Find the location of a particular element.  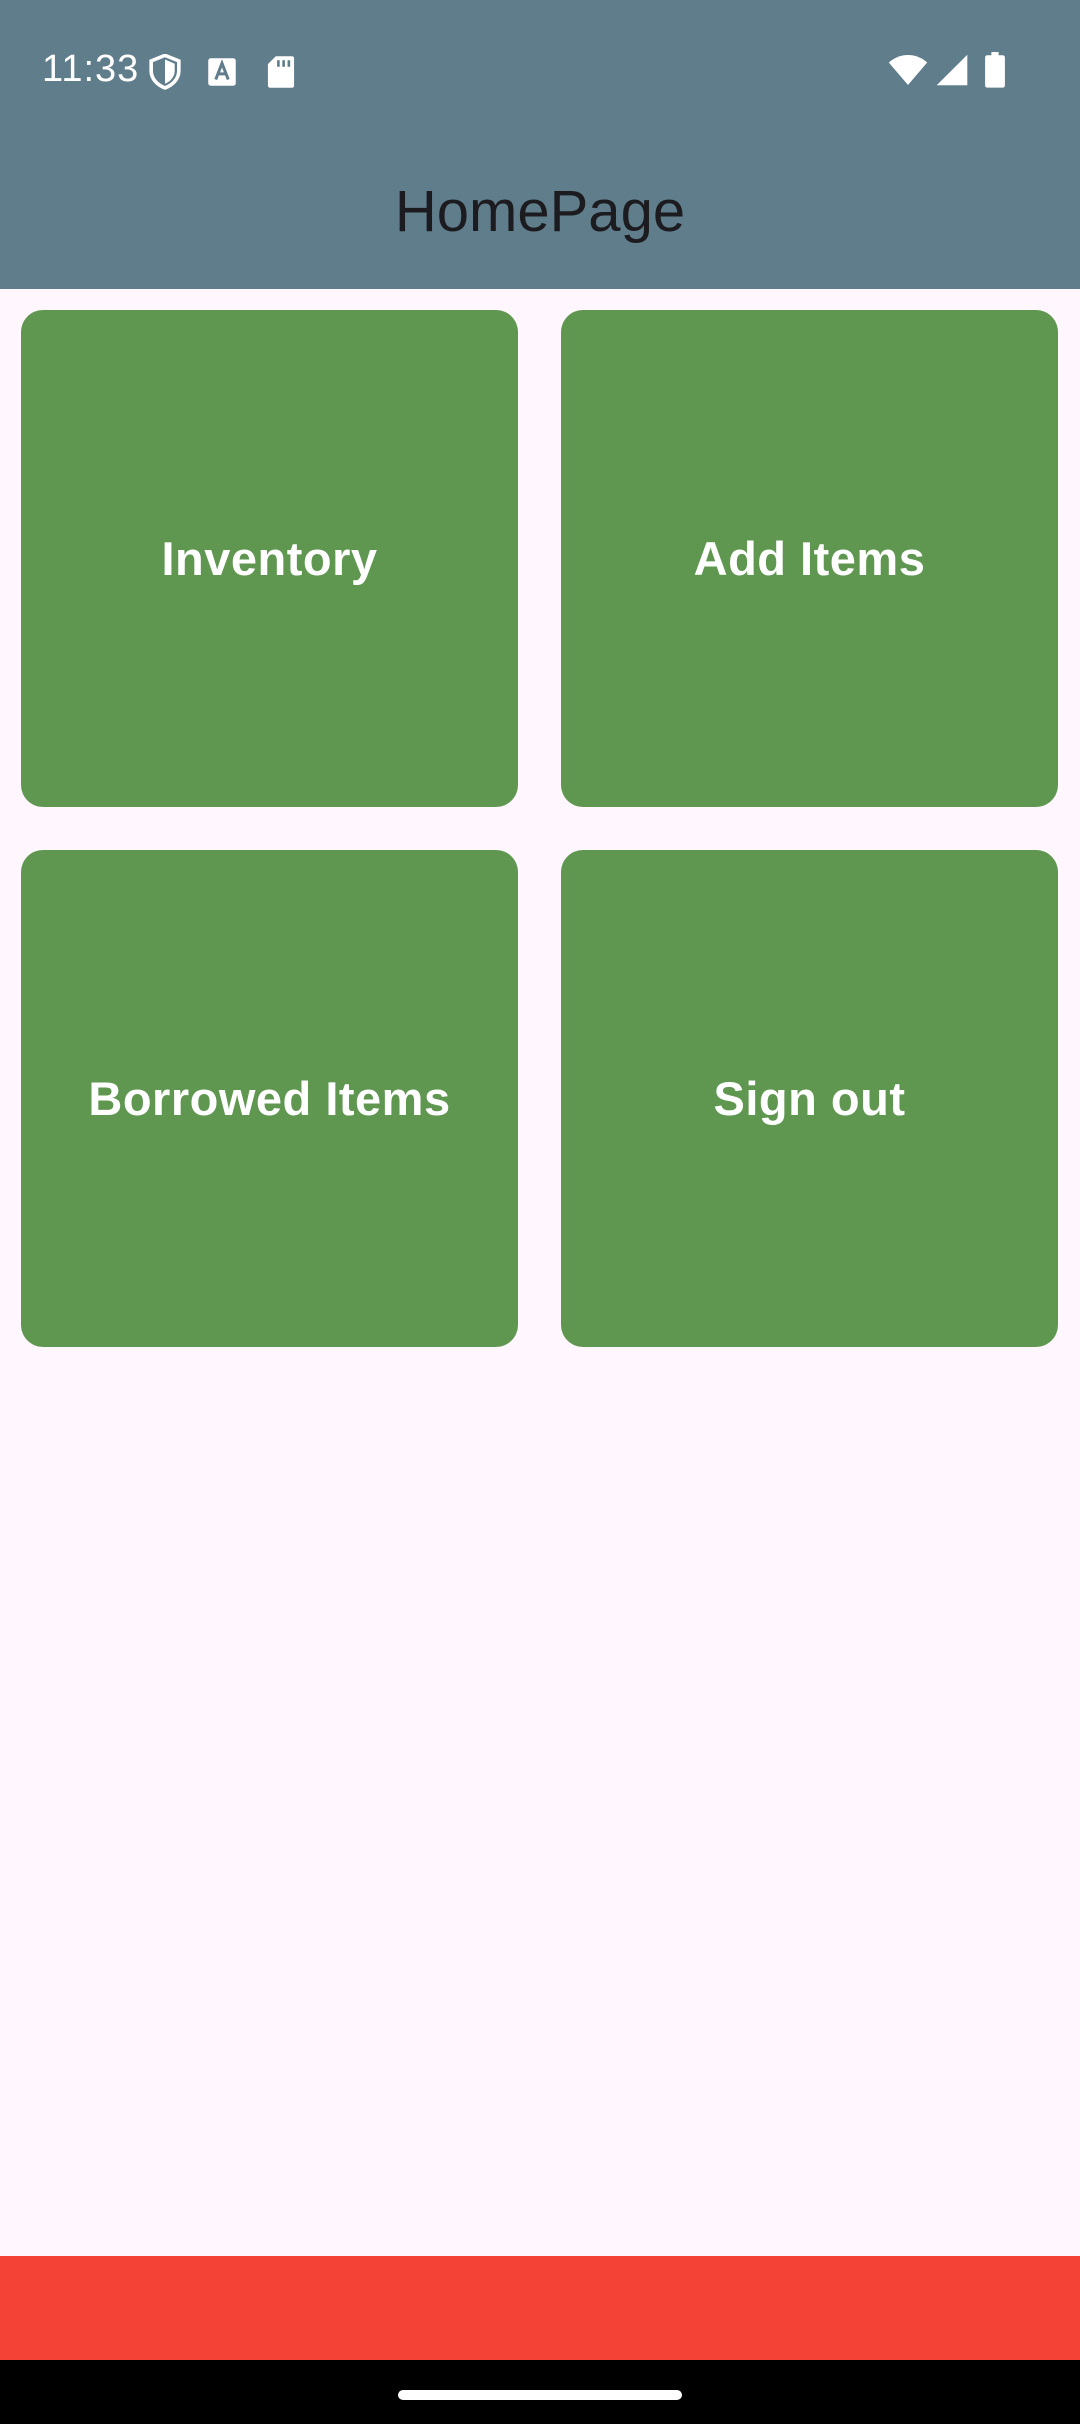

navigation-bar is located at coordinates (540, 2392).